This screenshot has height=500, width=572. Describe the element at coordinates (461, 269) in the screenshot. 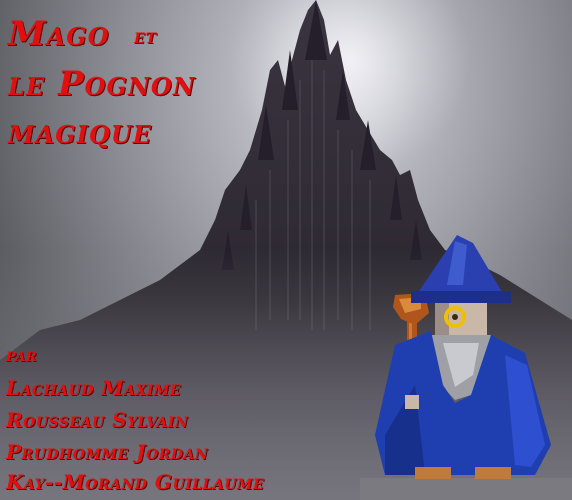

I see `wizard-hat-icon` at that location.